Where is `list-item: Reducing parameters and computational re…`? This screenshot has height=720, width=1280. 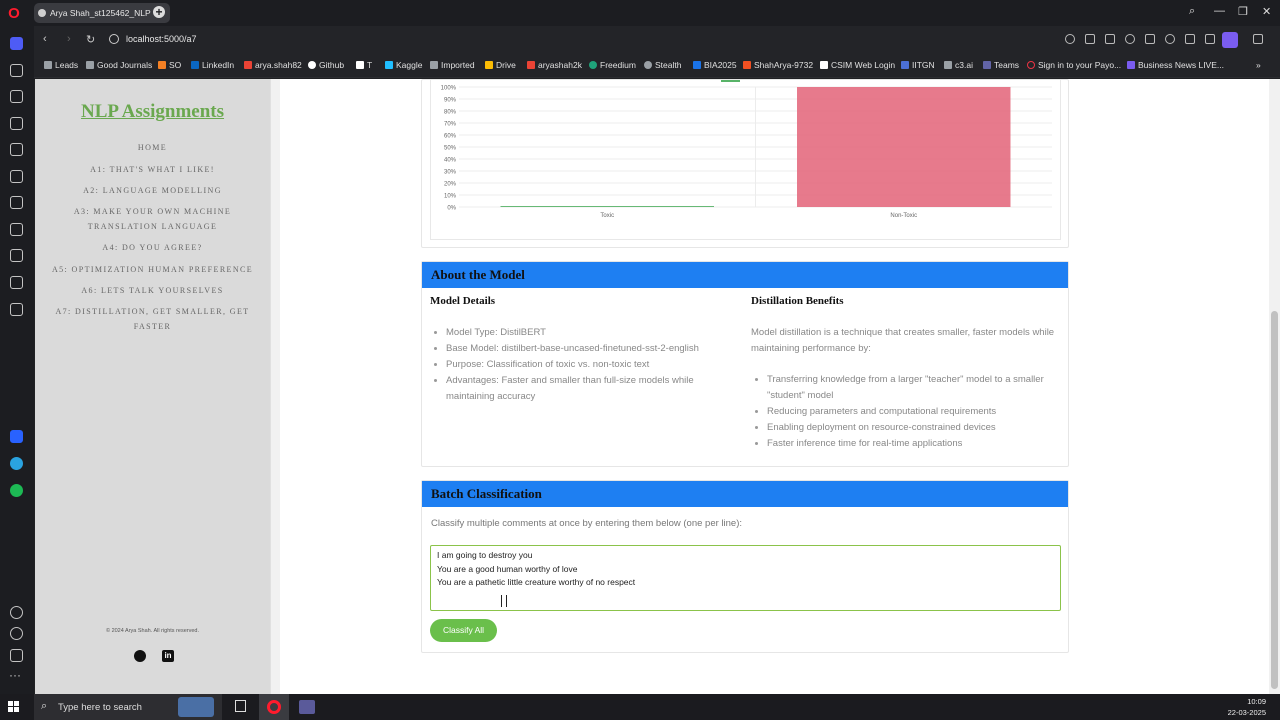
list-item: Reducing parameters and computational re… is located at coordinates (915, 412).